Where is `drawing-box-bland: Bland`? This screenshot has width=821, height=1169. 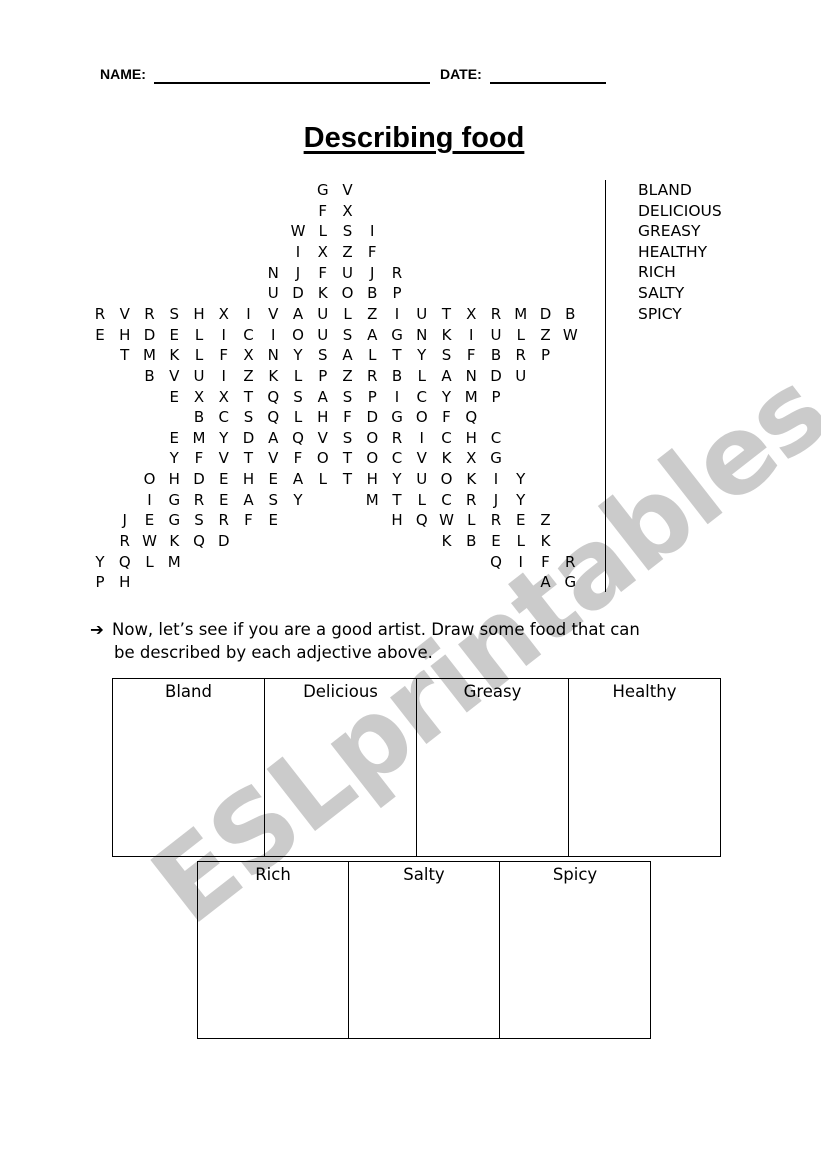
drawing-box-bland: Bland is located at coordinates (188, 767).